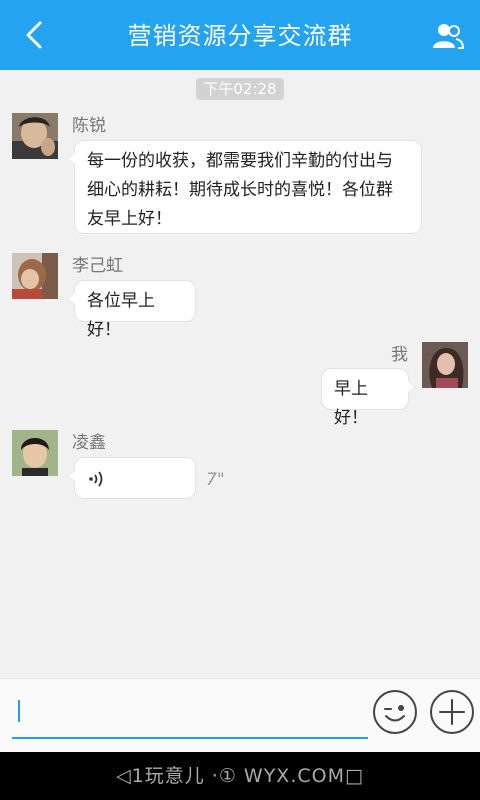  Describe the element at coordinates (240, 776) in the screenshot. I see `watermark: ◁1玩意儿 ·① WYX.COM□` at that location.